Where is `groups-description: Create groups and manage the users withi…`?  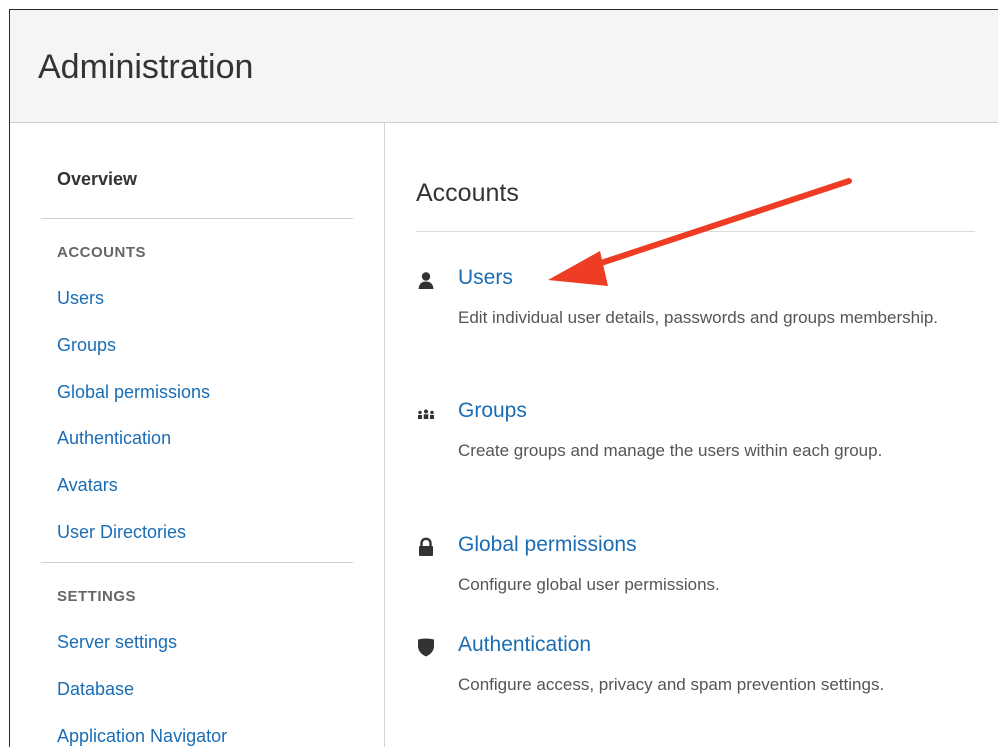
groups-description: Create groups and manage the users withi… is located at coordinates (670, 450).